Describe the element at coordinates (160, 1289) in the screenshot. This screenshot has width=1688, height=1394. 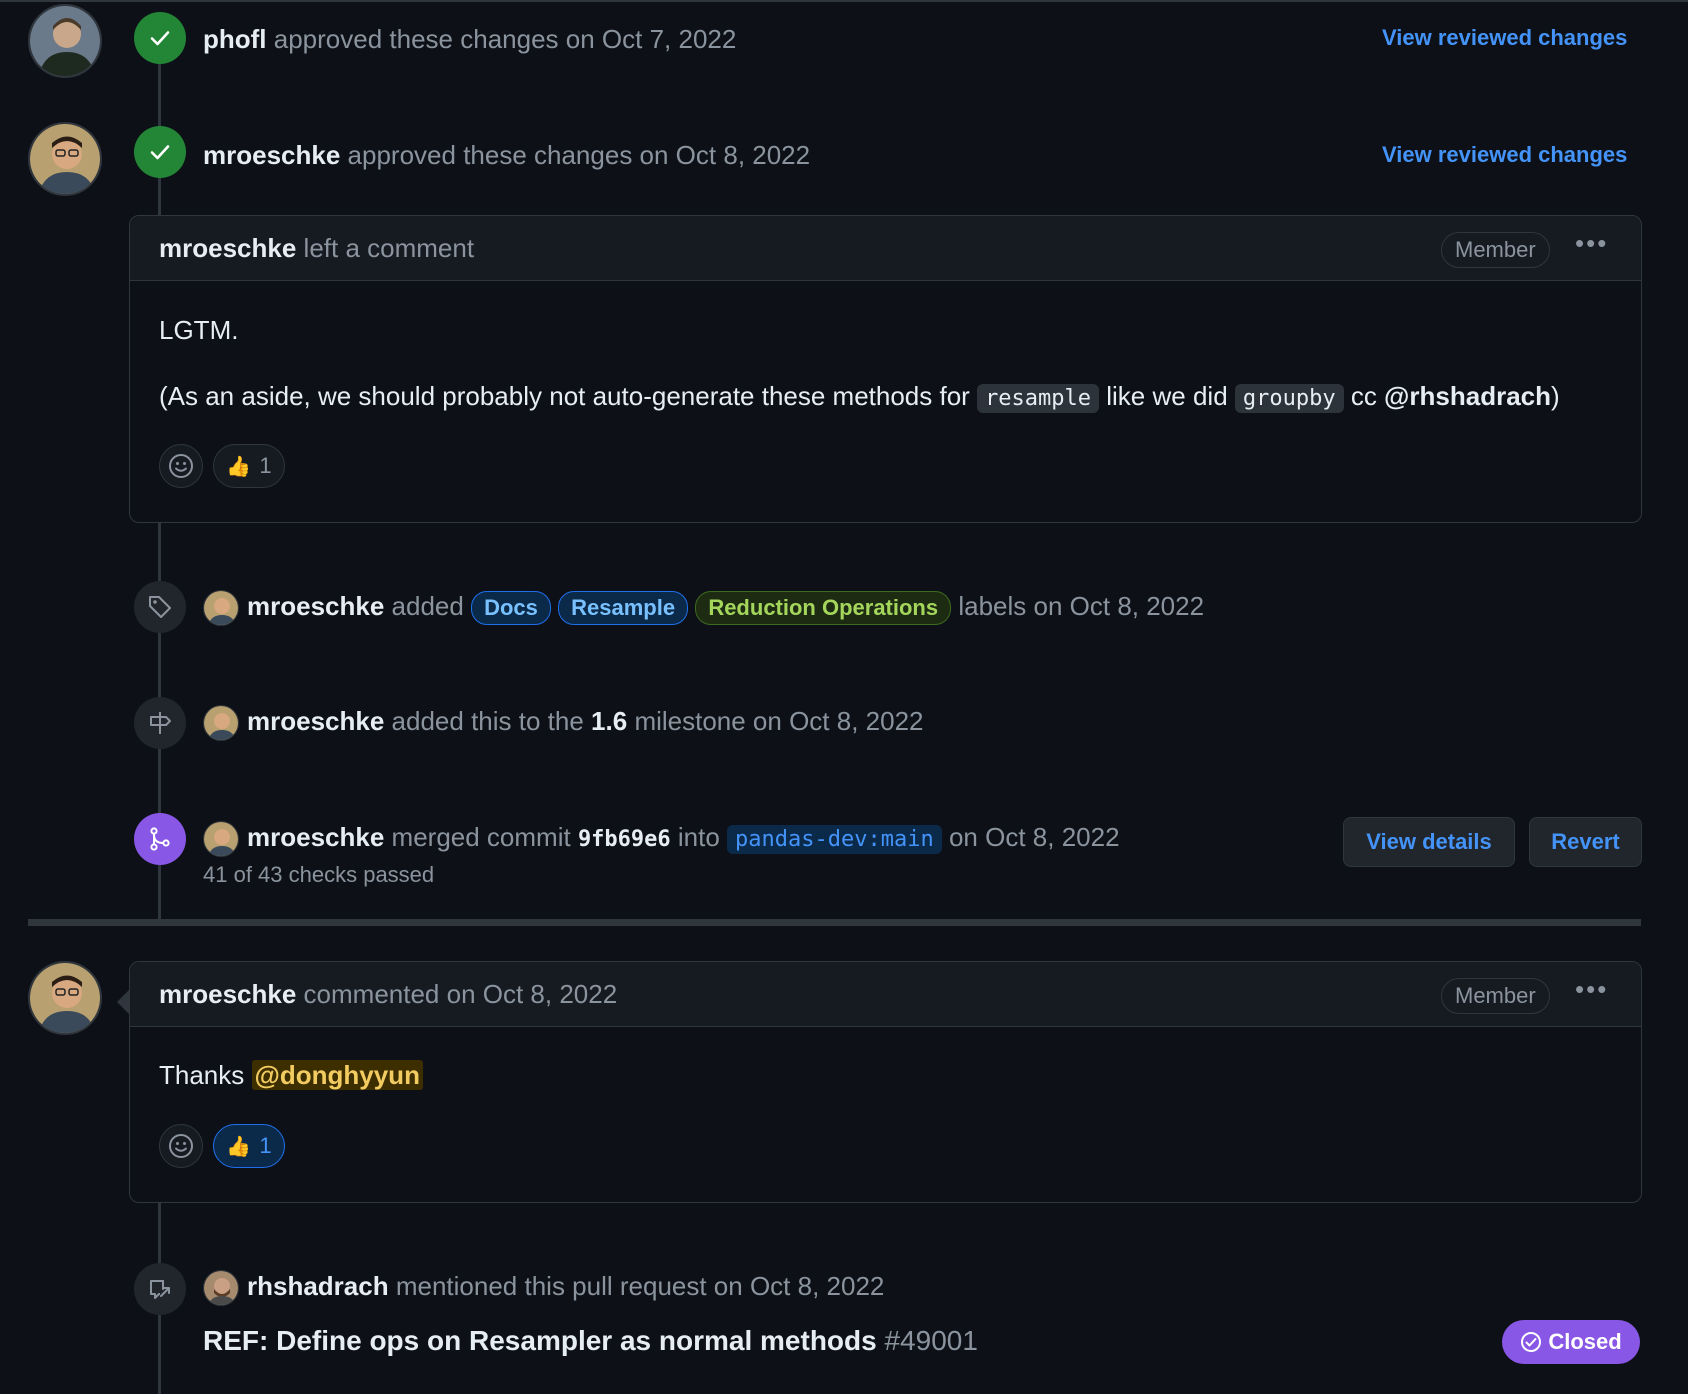
I see `cross-reference-icon` at that location.